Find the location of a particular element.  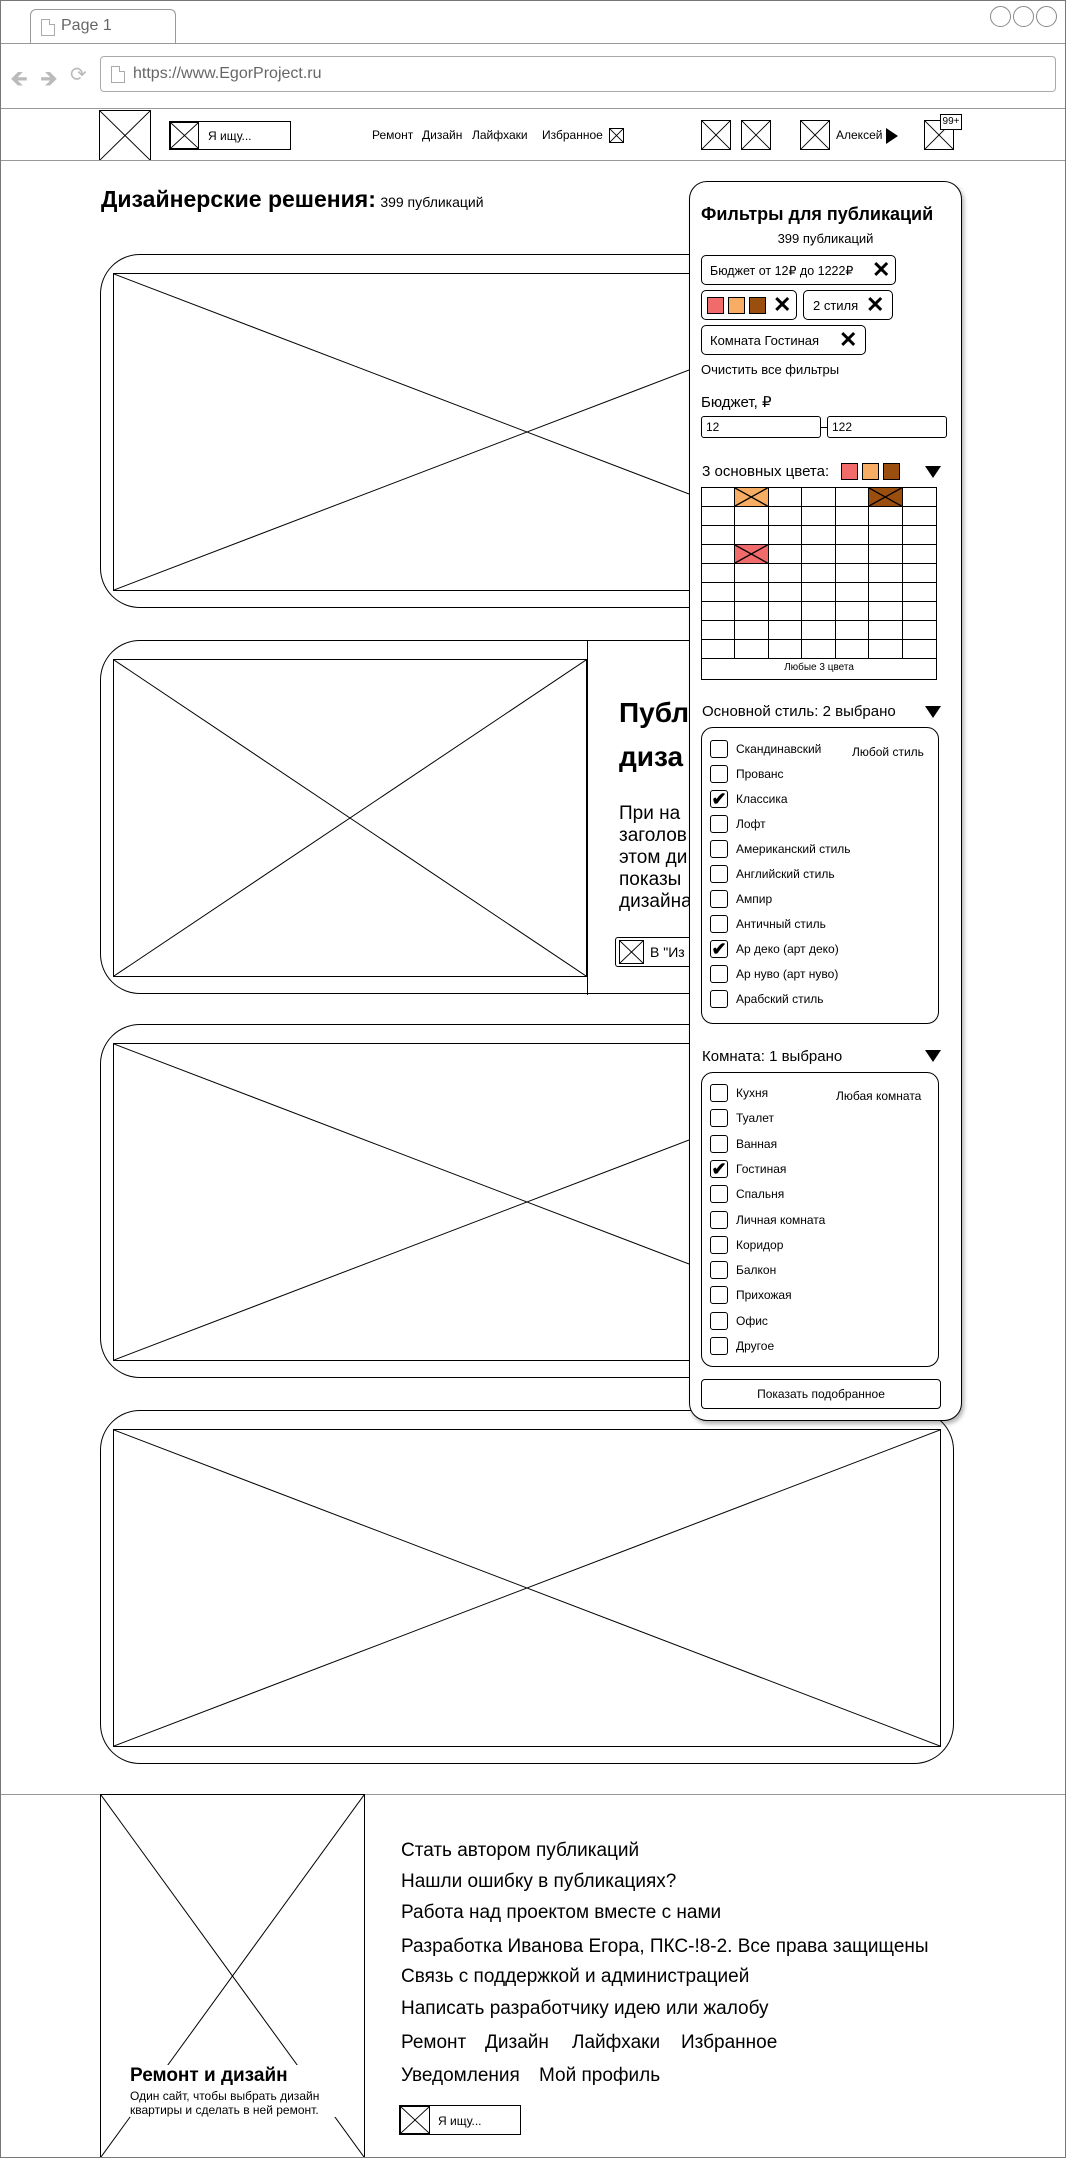

site-logo-image is located at coordinates (125, 135).